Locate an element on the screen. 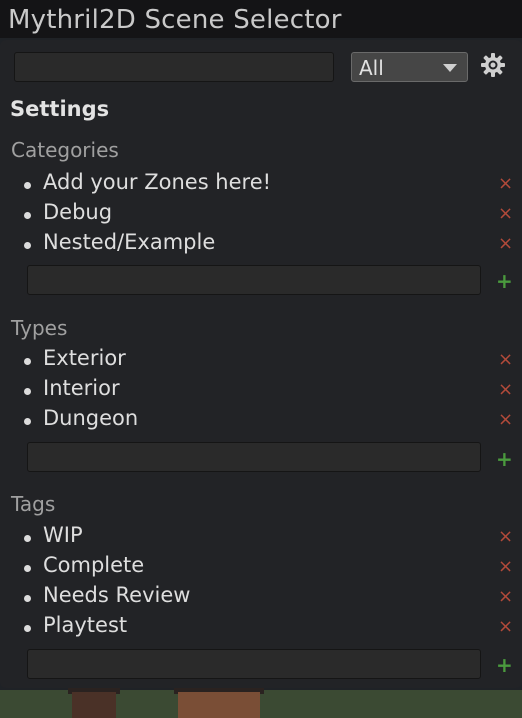 The height and width of the screenshot is (718, 522). window-title-bar: Mythril2D Scene Selector is located at coordinates (261, 20).